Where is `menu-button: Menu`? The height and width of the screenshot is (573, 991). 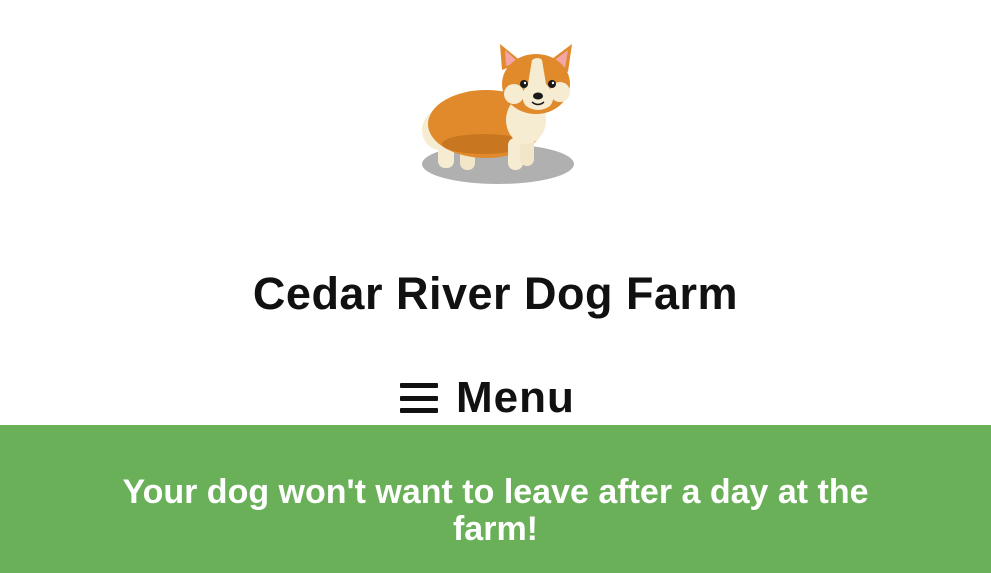
menu-button: Menu is located at coordinates (487, 398).